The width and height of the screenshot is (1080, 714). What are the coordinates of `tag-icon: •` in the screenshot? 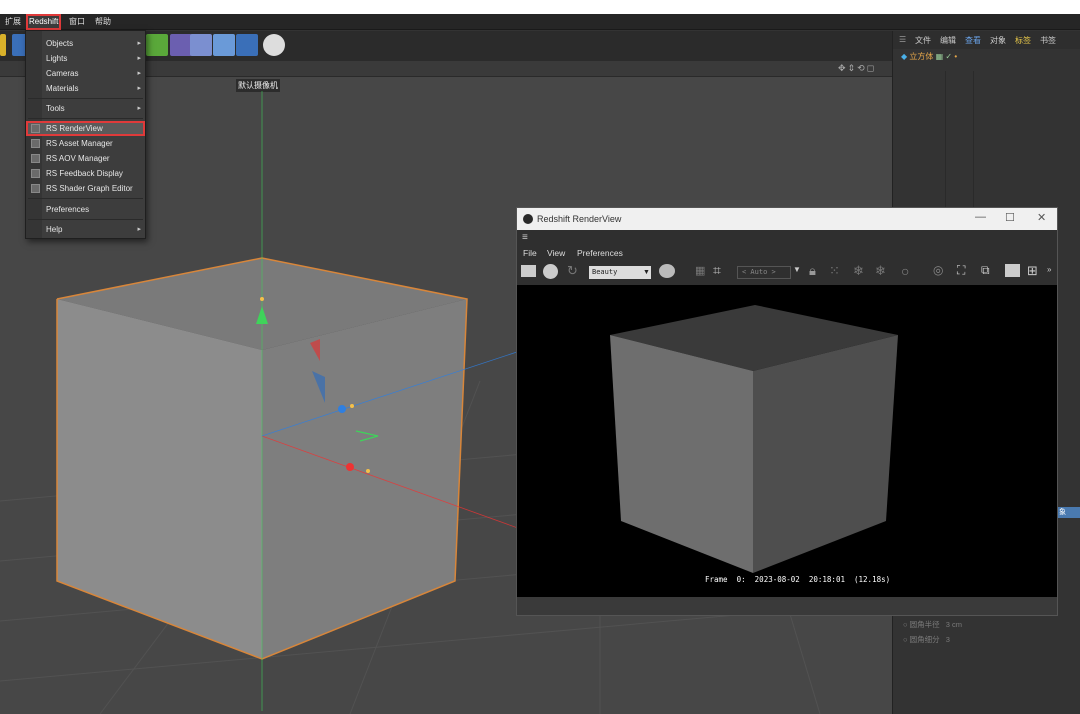 It's located at (955, 56).